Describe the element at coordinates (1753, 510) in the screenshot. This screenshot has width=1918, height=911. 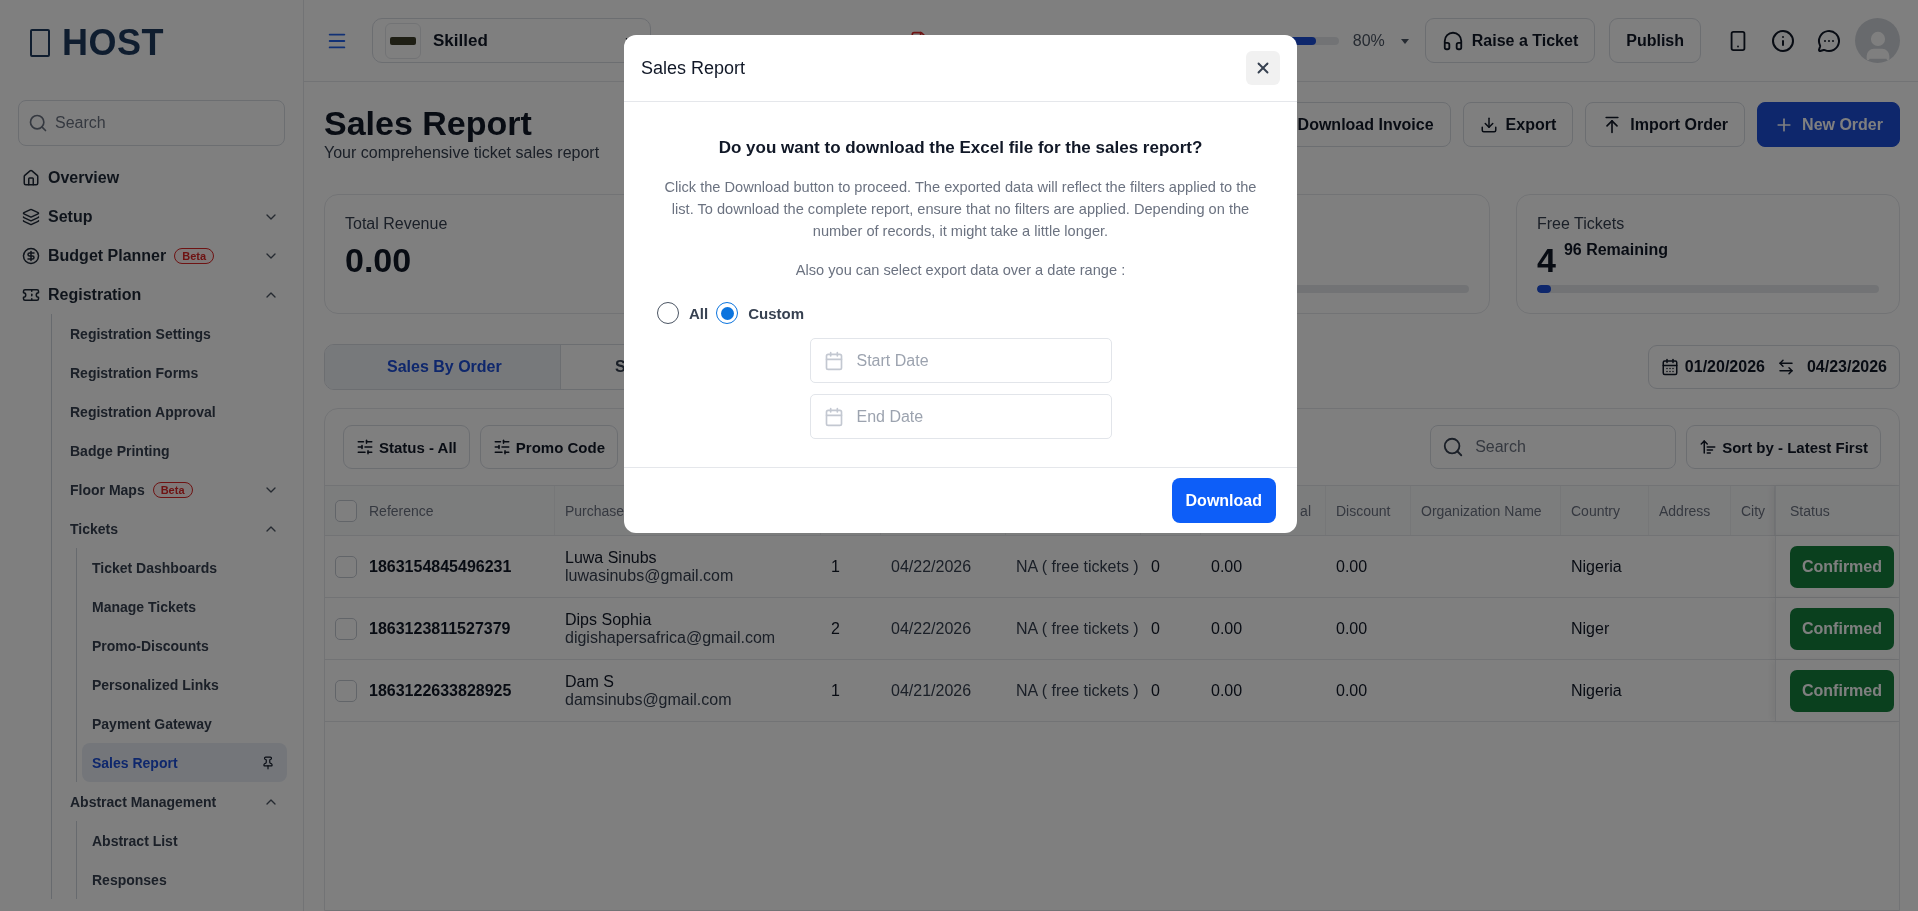
I see `column-header: City` at that location.